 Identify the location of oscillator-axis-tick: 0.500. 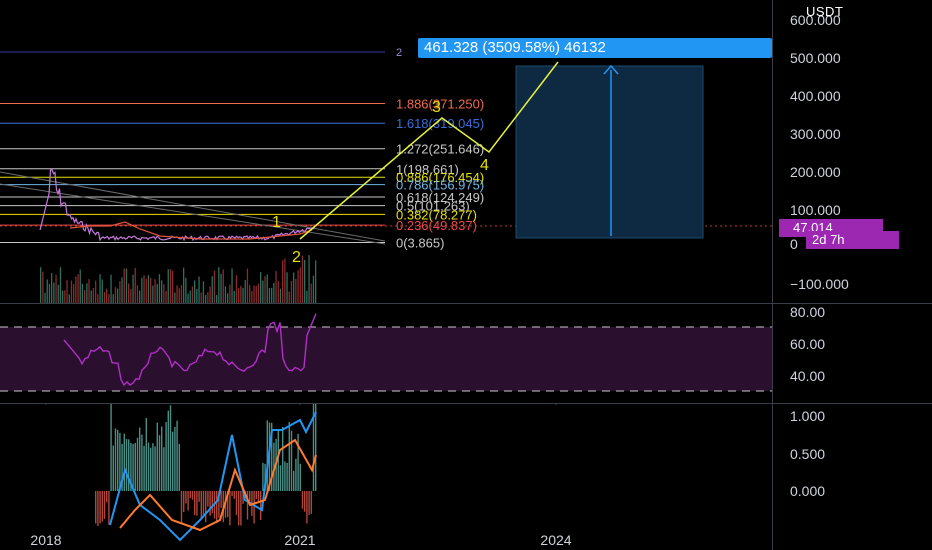
(807, 454).